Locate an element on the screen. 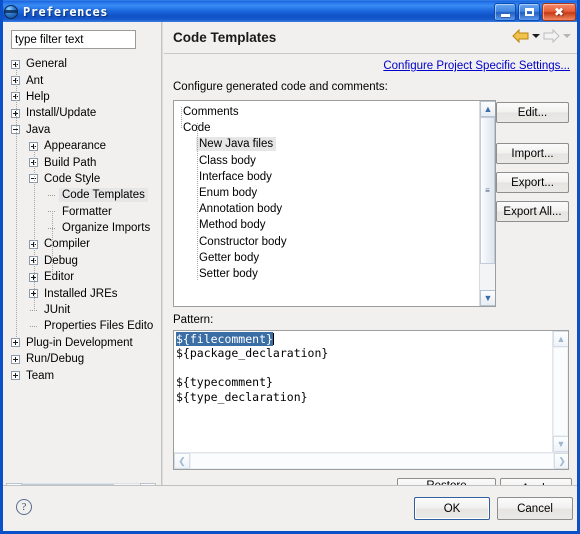  sidebar-item-debug: Debug is located at coordinates (83, 261).